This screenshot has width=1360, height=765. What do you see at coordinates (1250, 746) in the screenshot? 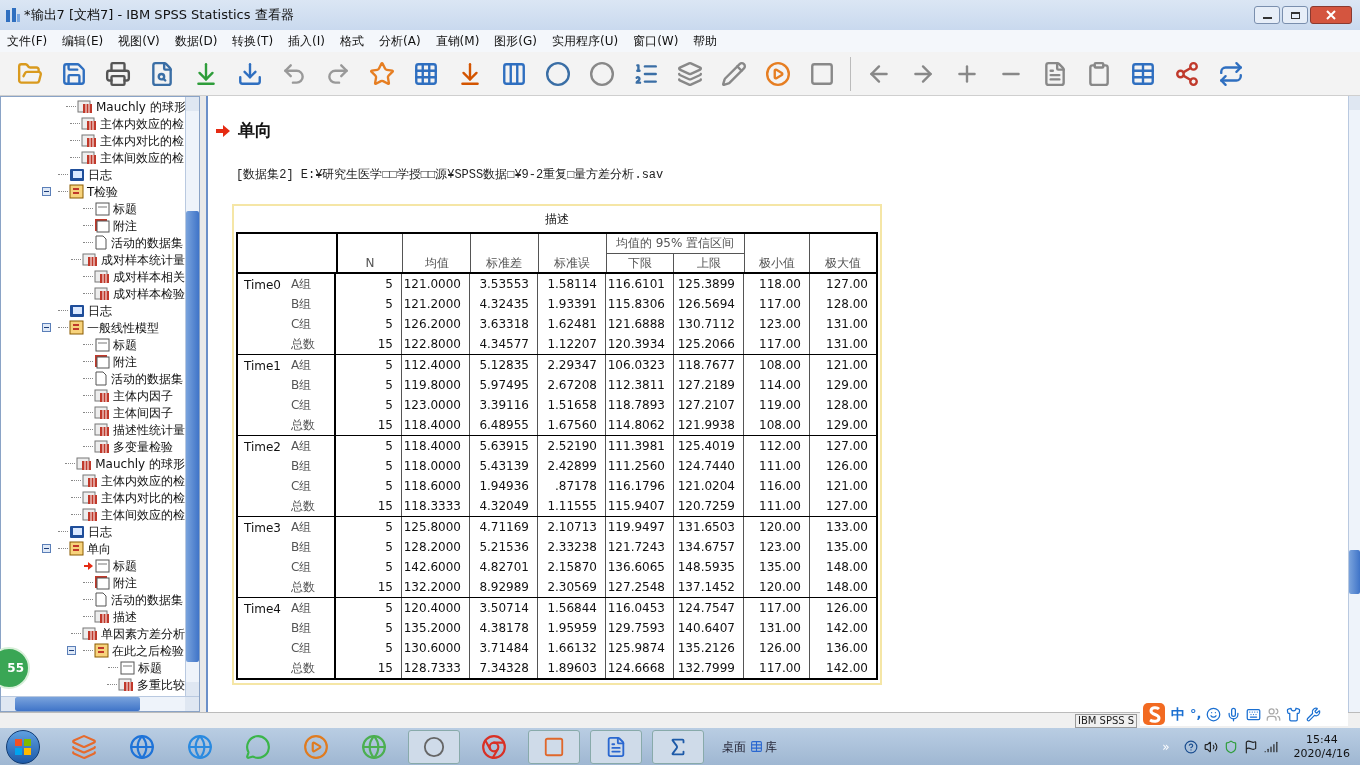
I see `flag-icon` at bounding box center [1250, 746].